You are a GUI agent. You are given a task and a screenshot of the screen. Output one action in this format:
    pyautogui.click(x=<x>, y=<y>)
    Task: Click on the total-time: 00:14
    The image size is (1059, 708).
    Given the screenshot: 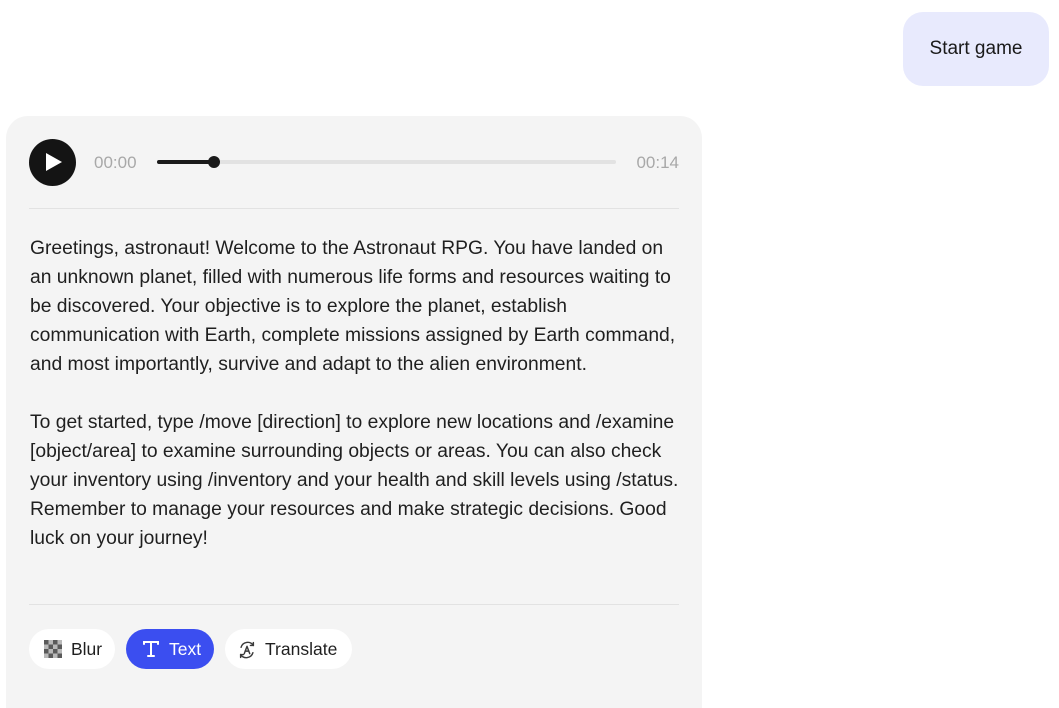 What is the action you would take?
    pyautogui.click(x=657, y=162)
    